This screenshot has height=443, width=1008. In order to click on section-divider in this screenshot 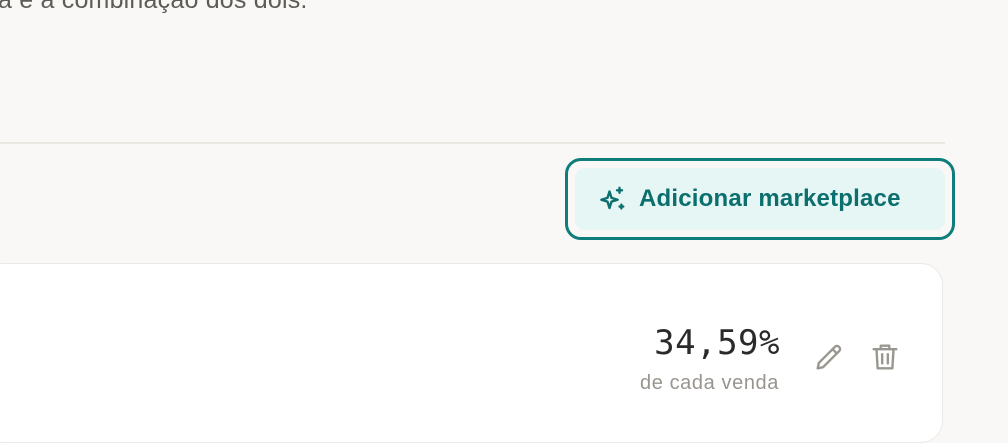, I will do `click(472, 143)`.